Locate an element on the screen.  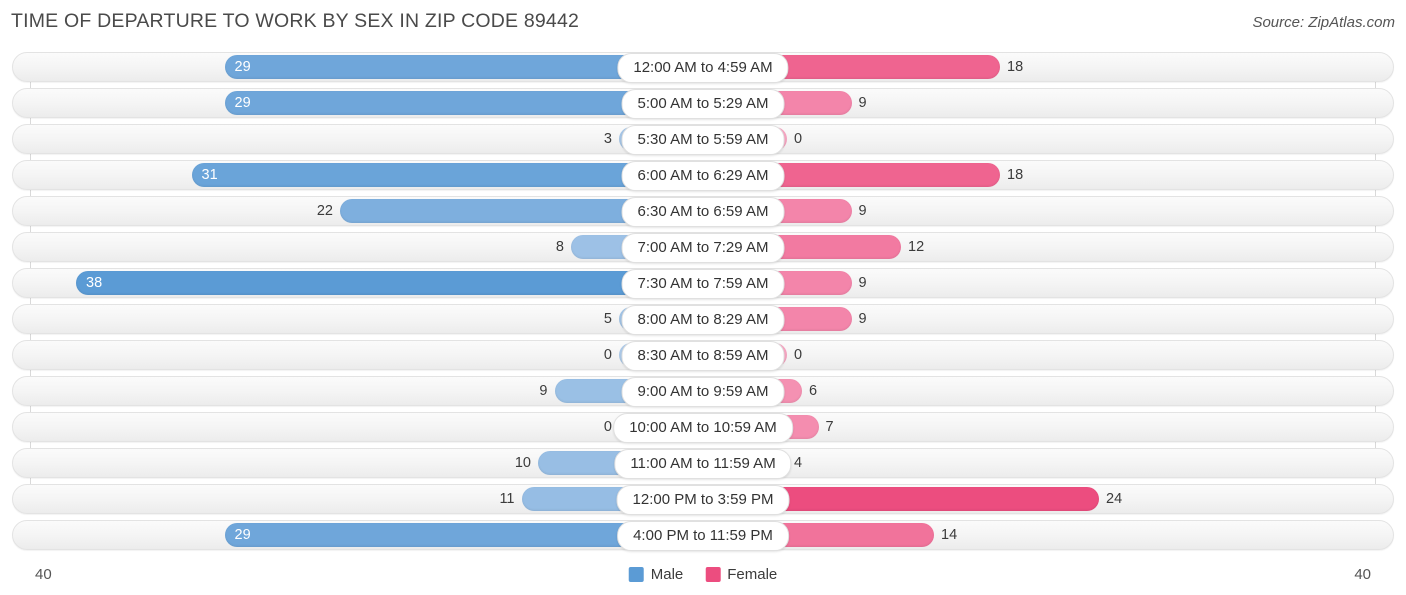
table-row: 31 18 6:00 AM to 6:29 AM is located at coordinates (703, 175).